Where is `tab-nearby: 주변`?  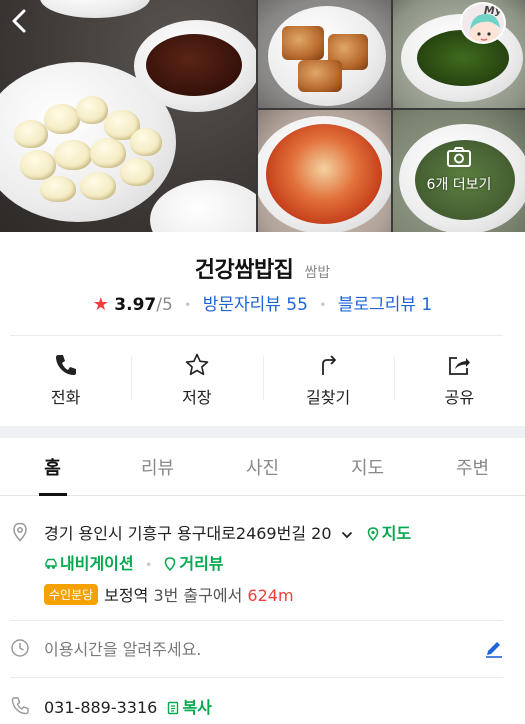 tab-nearby: 주변 is located at coordinates (472, 466).